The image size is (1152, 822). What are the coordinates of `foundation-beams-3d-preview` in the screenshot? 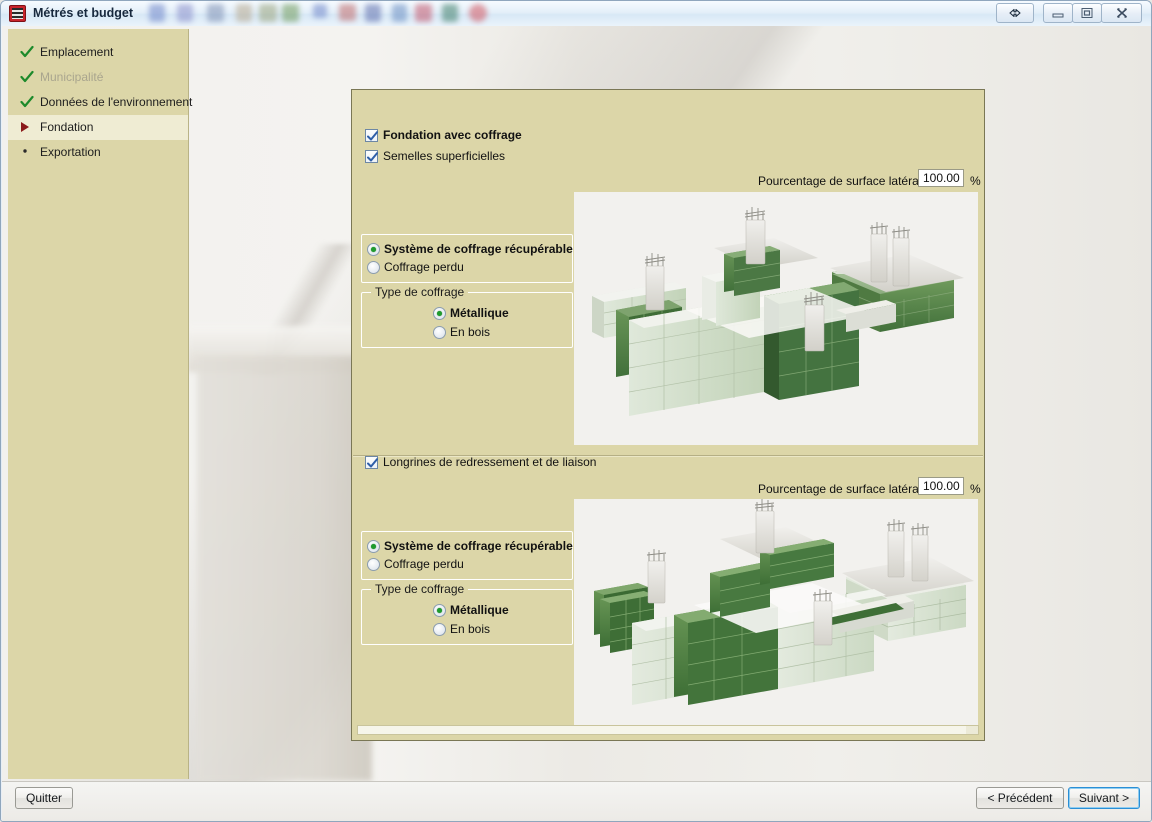 It's located at (776, 615).